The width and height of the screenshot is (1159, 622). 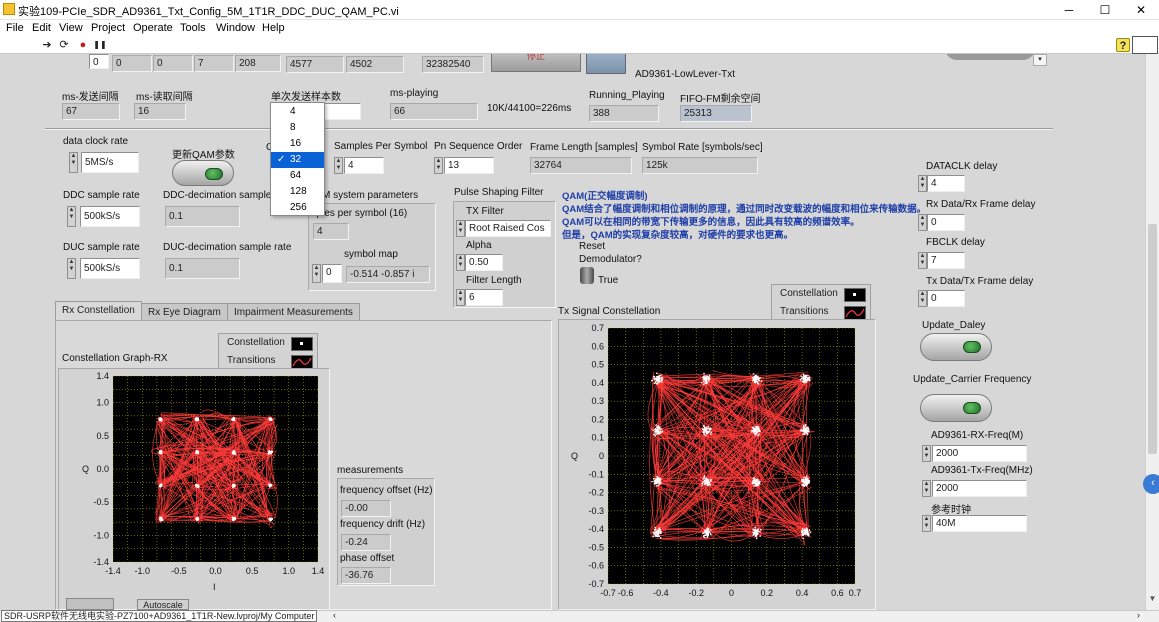 I want to click on pn-spinner: ▲ ▼, so click(x=438, y=165).